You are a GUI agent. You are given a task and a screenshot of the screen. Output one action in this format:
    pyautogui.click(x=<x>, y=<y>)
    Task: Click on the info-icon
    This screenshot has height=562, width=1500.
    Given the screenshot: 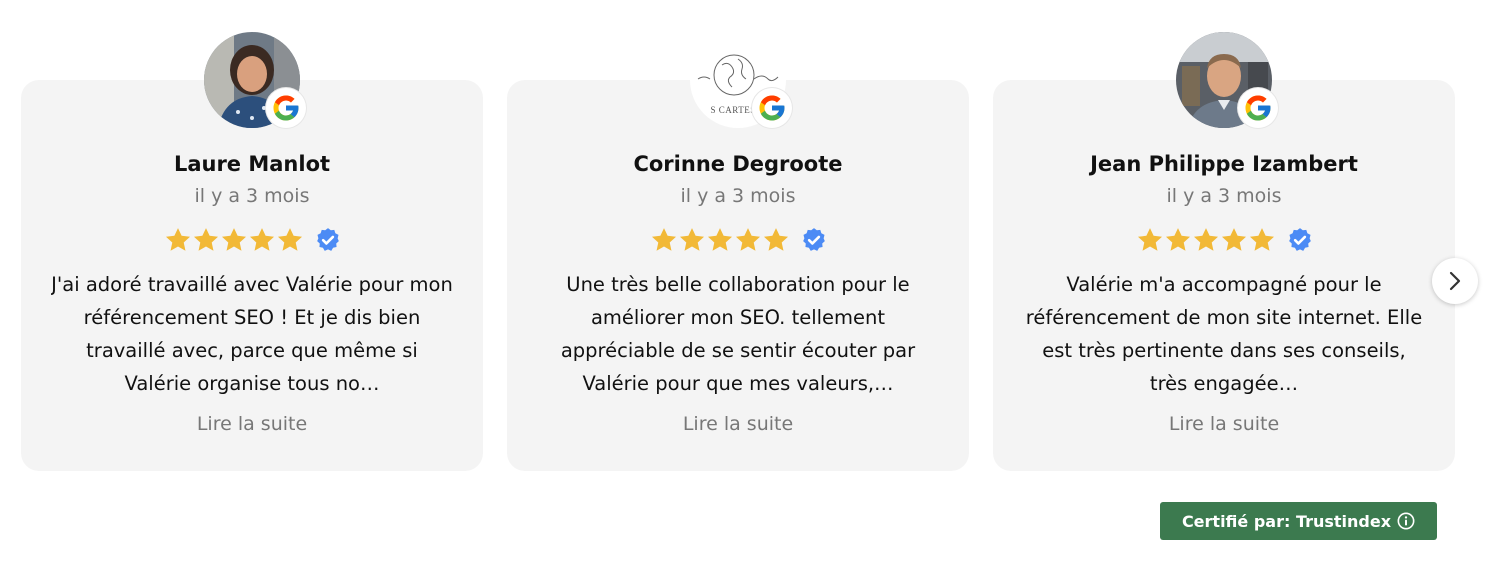 What is the action you would take?
    pyautogui.click(x=1406, y=521)
    